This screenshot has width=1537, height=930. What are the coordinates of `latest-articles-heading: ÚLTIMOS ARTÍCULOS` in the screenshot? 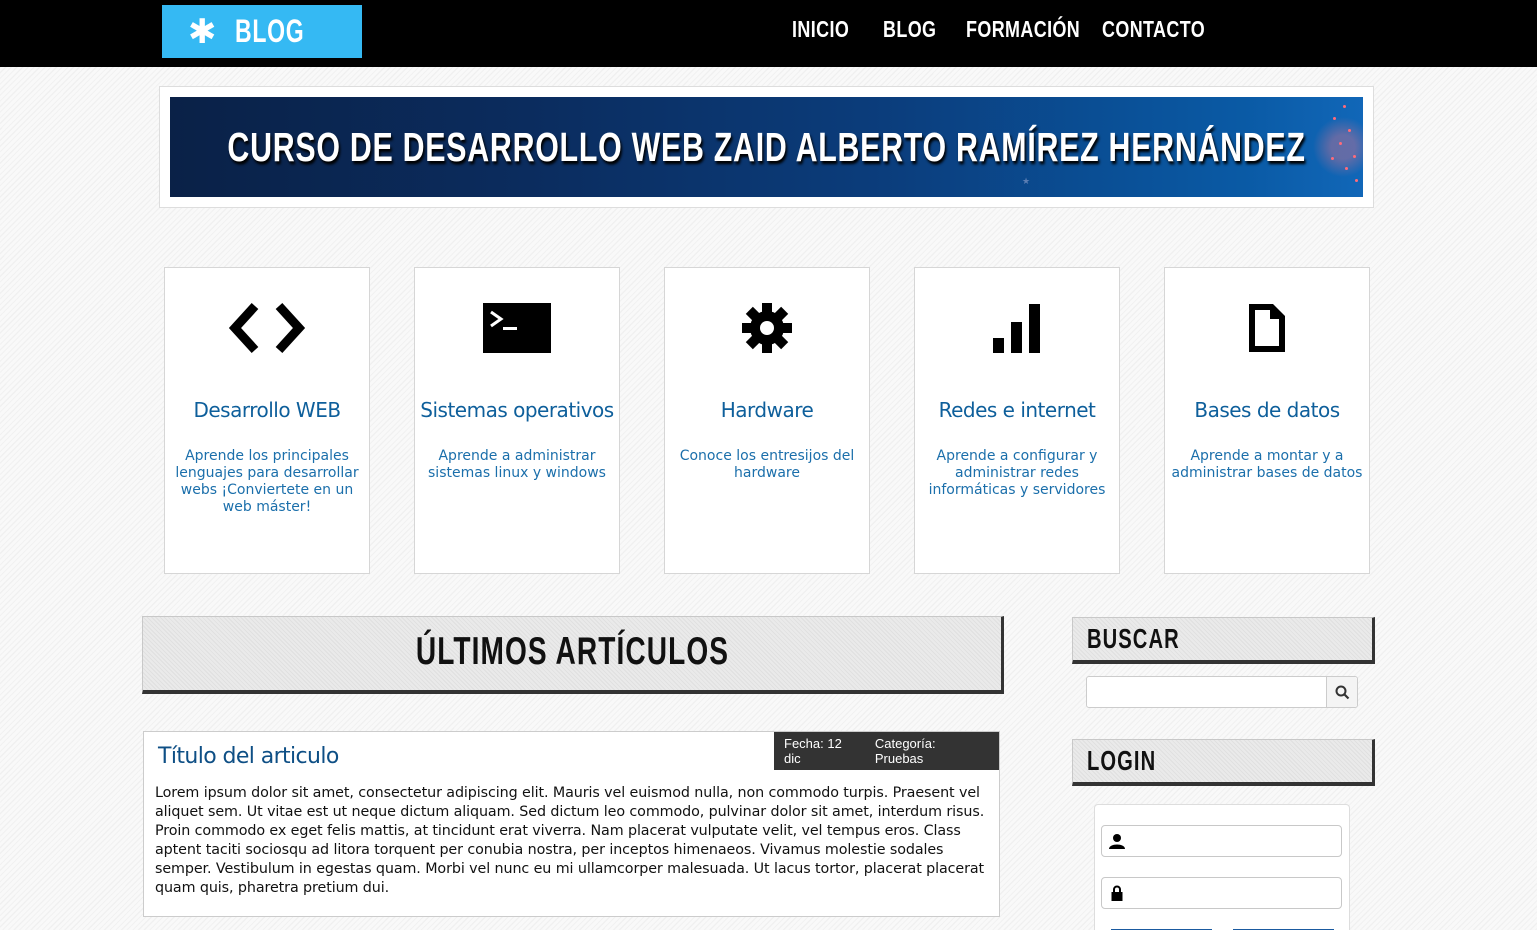 It's located at (573, 655).